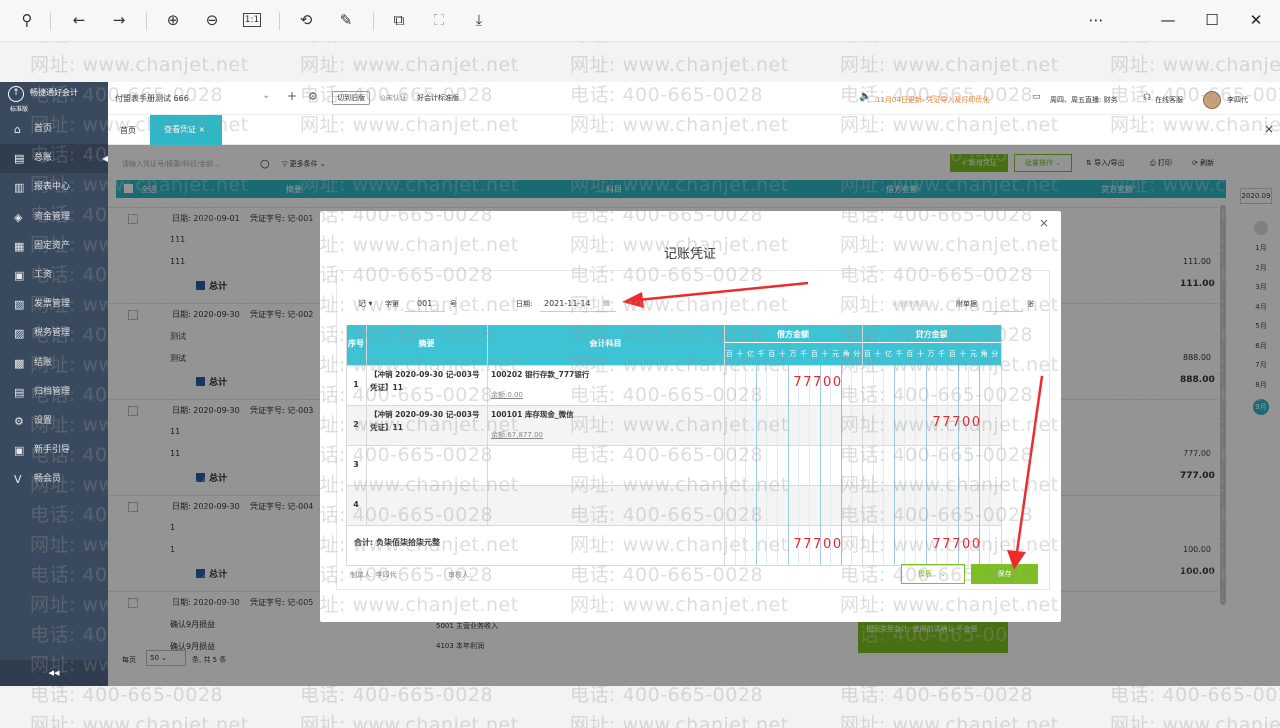 The width and height of the screenshot is (1280, 728). What do you see at coordinates (640, 707) in the screenshot?
I see `bottom-strip` at bounding box center [640, 707].